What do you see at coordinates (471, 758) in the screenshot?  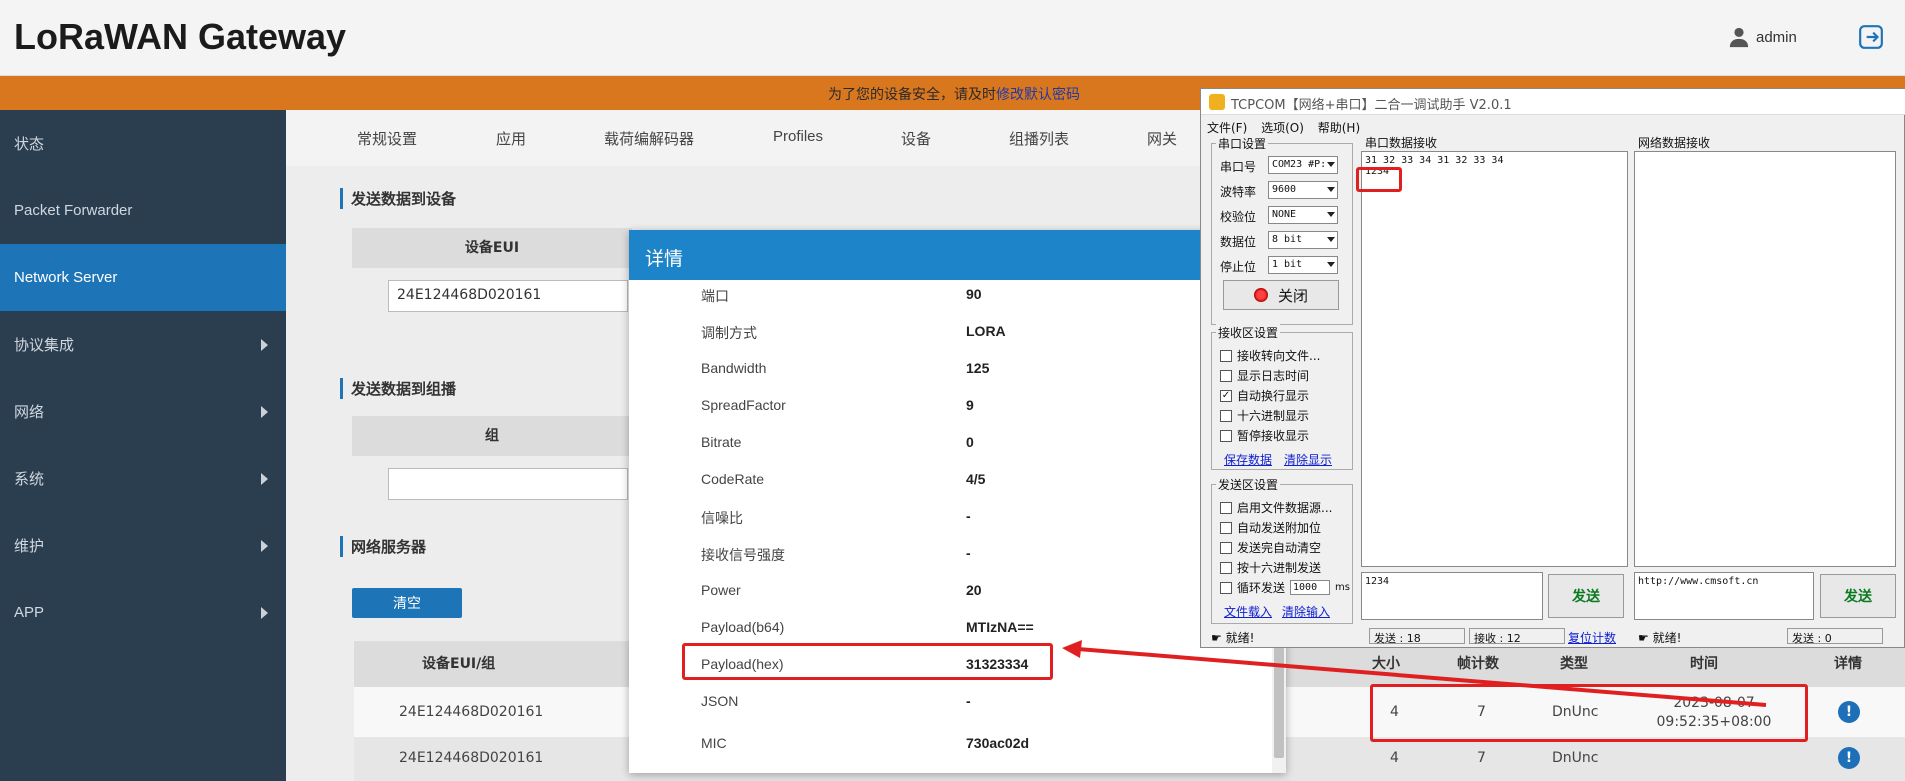 I see `row-eui: 24E124468D020161` at bounding box center [471, 758].